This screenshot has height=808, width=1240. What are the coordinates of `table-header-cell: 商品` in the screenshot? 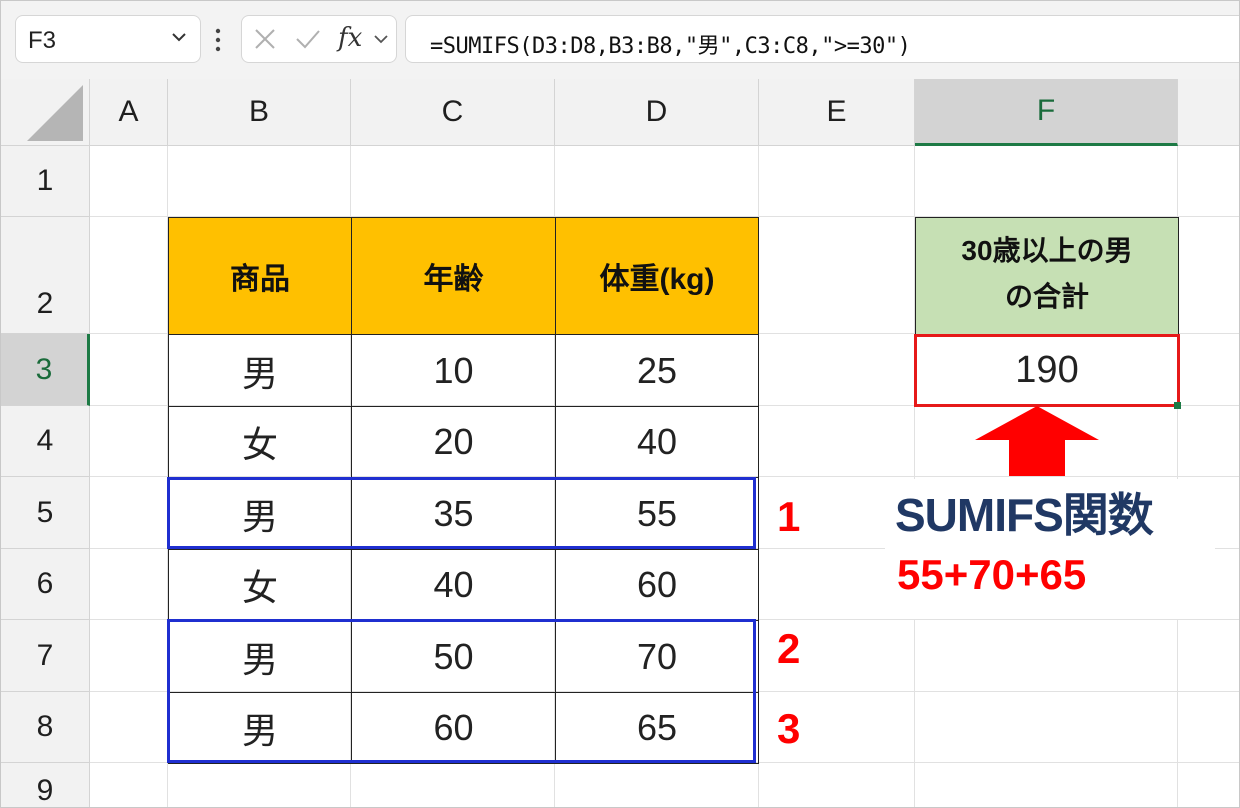 It's located at (260, 276).